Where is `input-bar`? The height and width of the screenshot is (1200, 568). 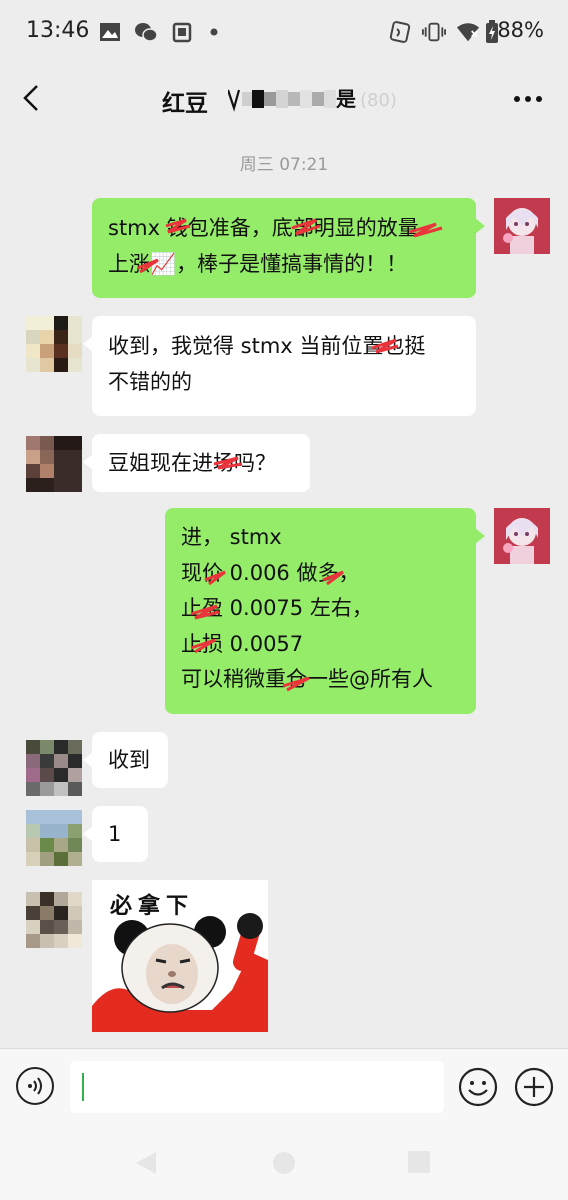 input-bar is located at coordinates (284, 1087).